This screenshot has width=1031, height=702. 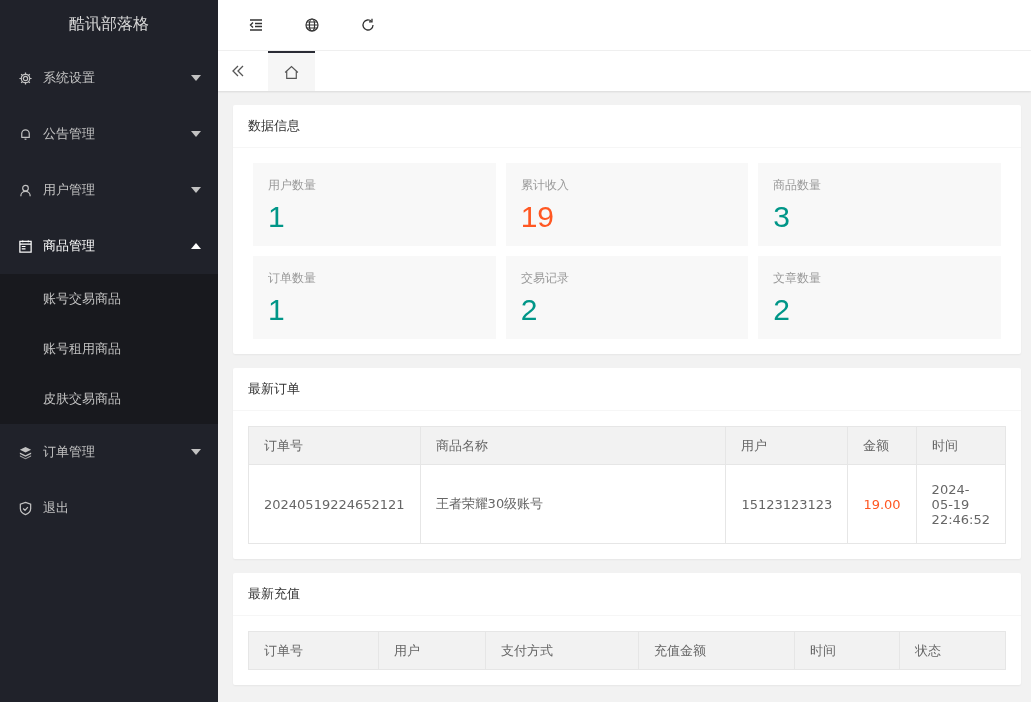 I want to click on card-title: 数据信息, so click(x=627, y=126).